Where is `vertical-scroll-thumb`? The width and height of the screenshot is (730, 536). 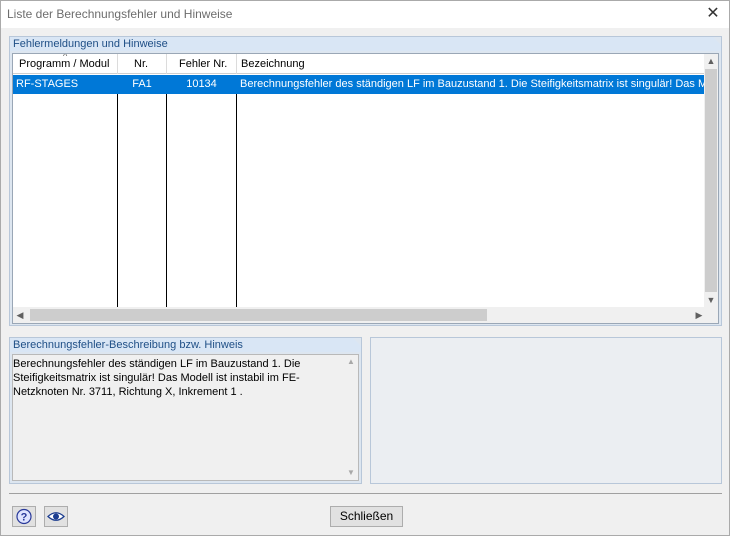
vertical-scroll-thumb is located at coordinates (711, 180).